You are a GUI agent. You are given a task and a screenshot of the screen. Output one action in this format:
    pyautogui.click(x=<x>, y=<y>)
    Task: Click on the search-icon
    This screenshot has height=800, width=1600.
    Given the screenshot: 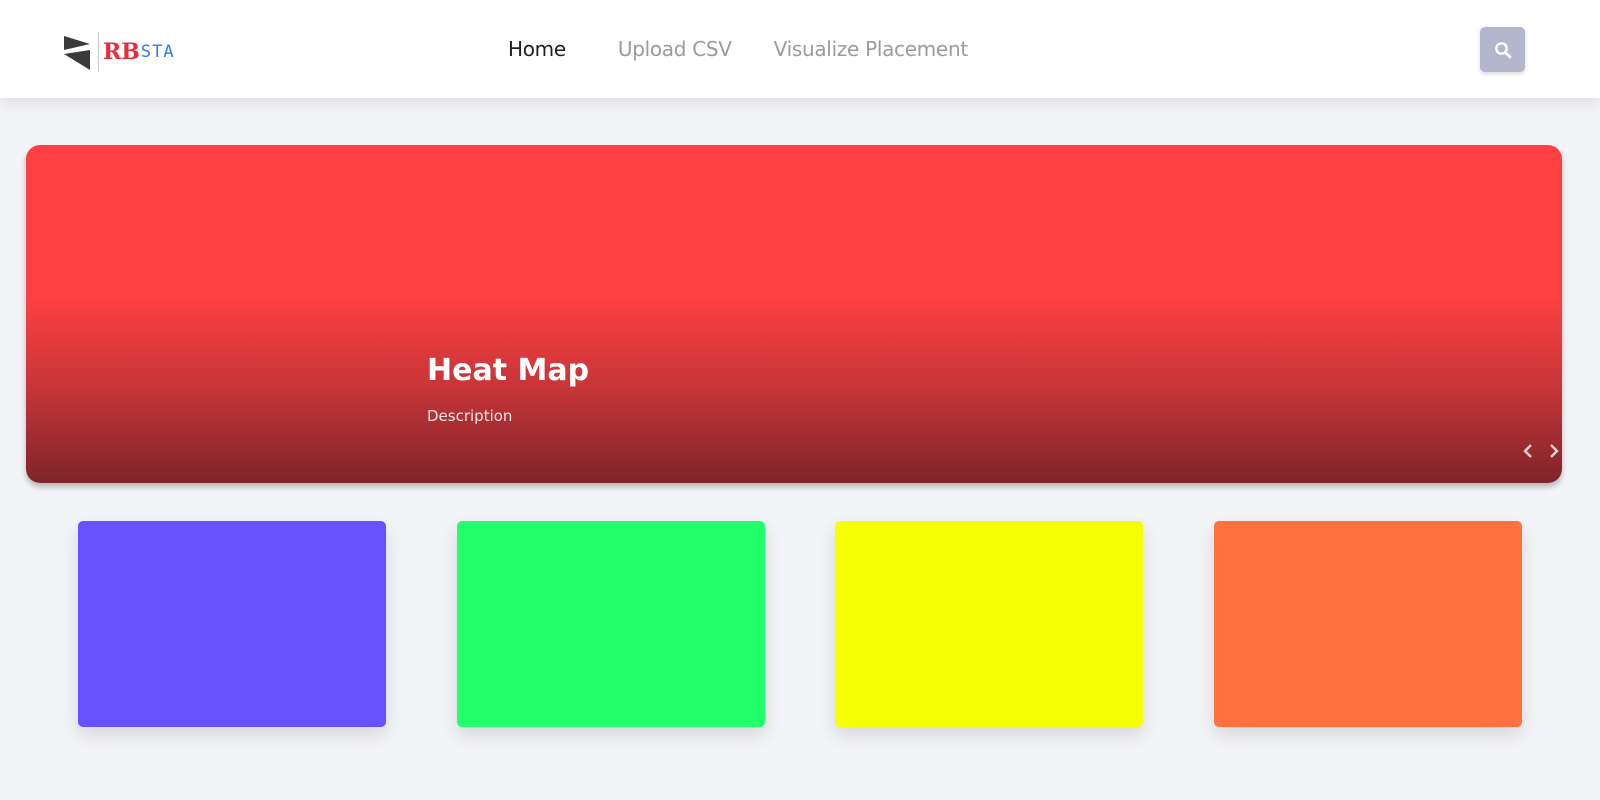 What is the action you would take?
    pyautogui.click(x=1502, y=49)
    